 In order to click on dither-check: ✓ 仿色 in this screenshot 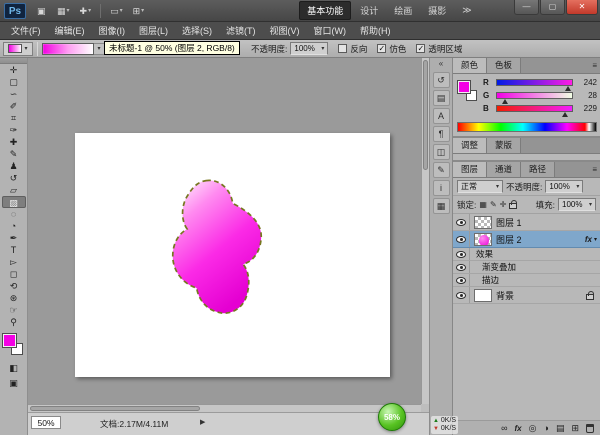, I will do `click(391, 49)`.